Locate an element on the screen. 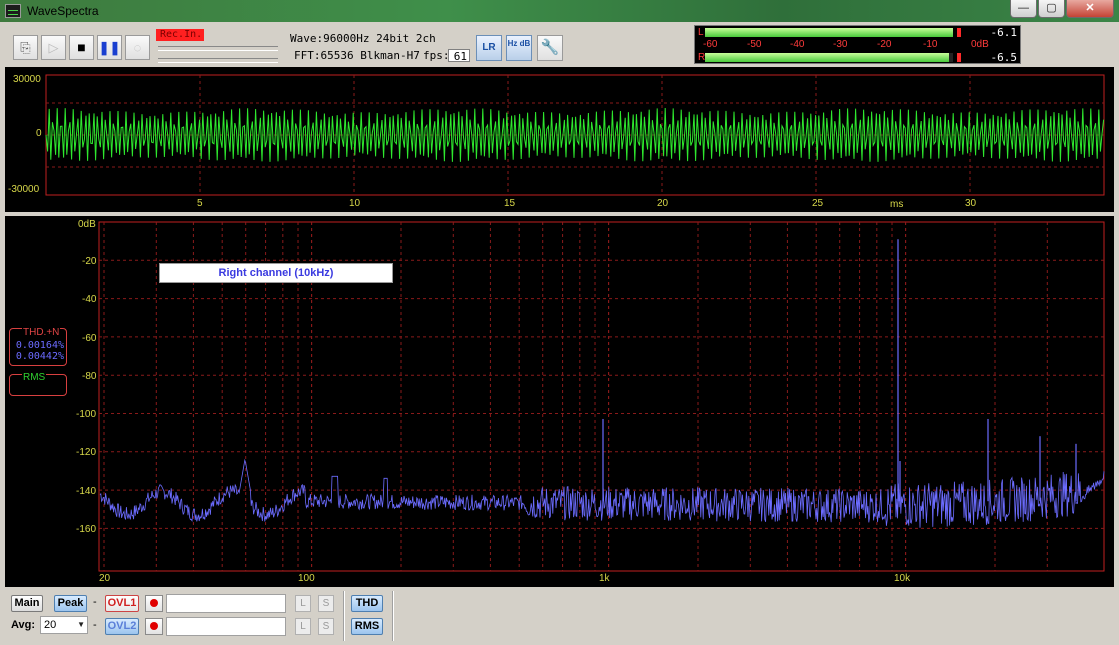 The width and height of the screenshot is (1119, 645). avg-select: 20 ▼ is located at coordinates (64, 625).